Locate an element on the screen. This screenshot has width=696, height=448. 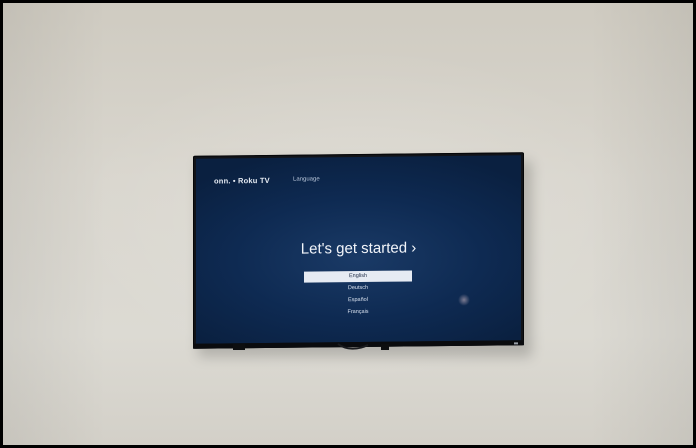
language-option-deutsch: Deutsch is located at coordinates (358, 288).